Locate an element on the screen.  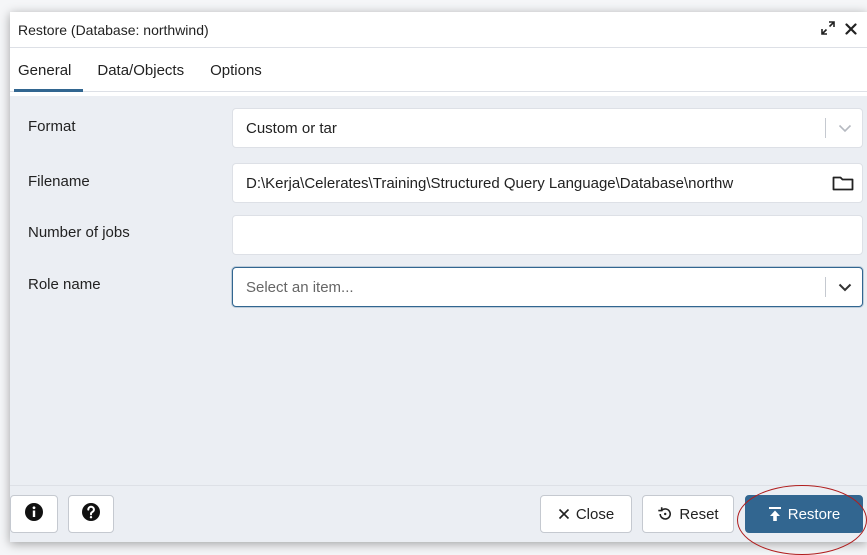
tab-general-label: General is located at coordinates (45, 70).